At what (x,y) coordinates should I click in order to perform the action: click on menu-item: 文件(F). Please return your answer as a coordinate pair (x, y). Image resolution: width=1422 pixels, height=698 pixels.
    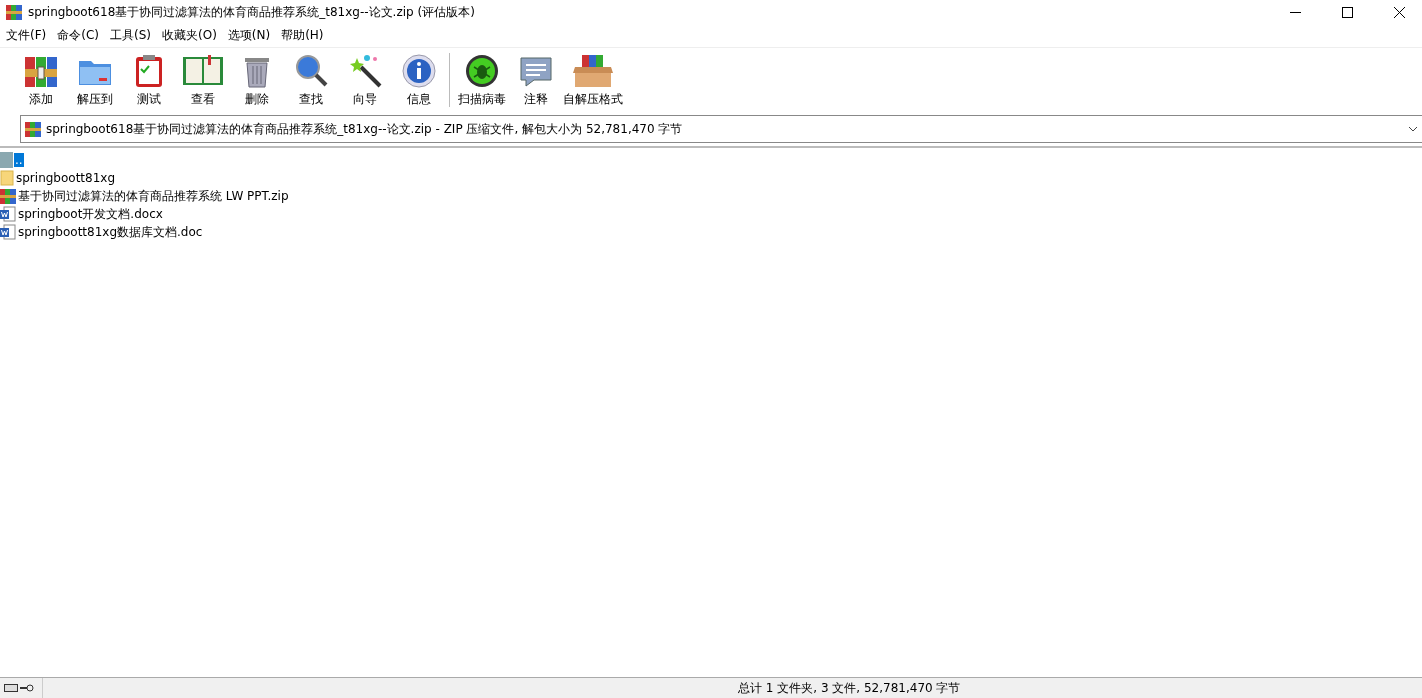
    Looking at the image, I should click on (28, 35).